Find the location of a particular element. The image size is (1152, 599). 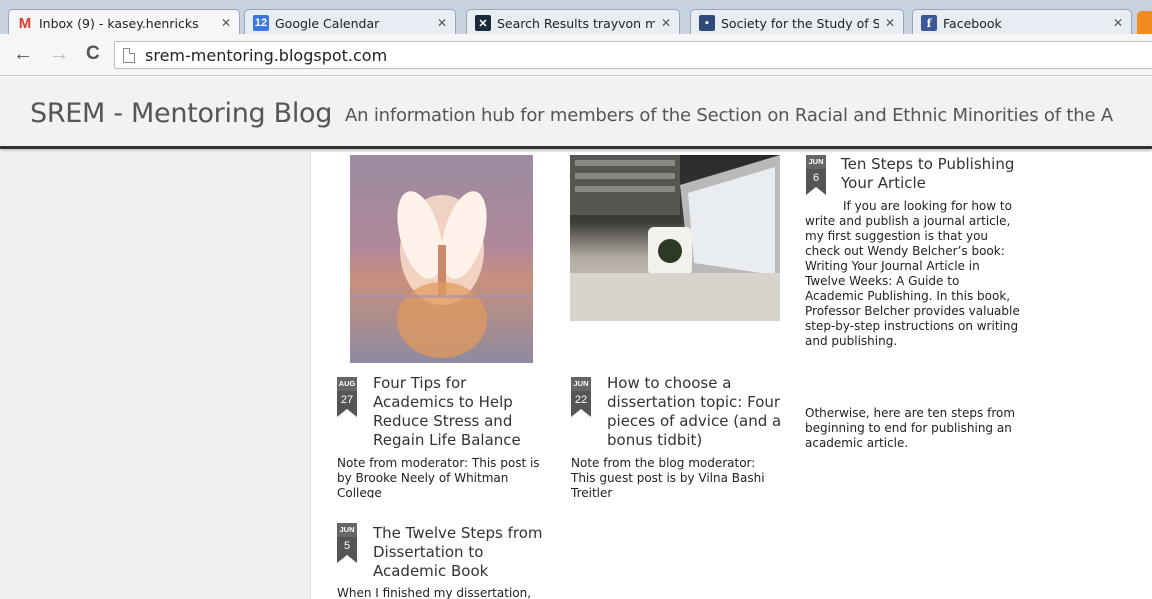

tab-society: ▪ Society for the Study of Sc ✕ is located at coordinates (797, 21).